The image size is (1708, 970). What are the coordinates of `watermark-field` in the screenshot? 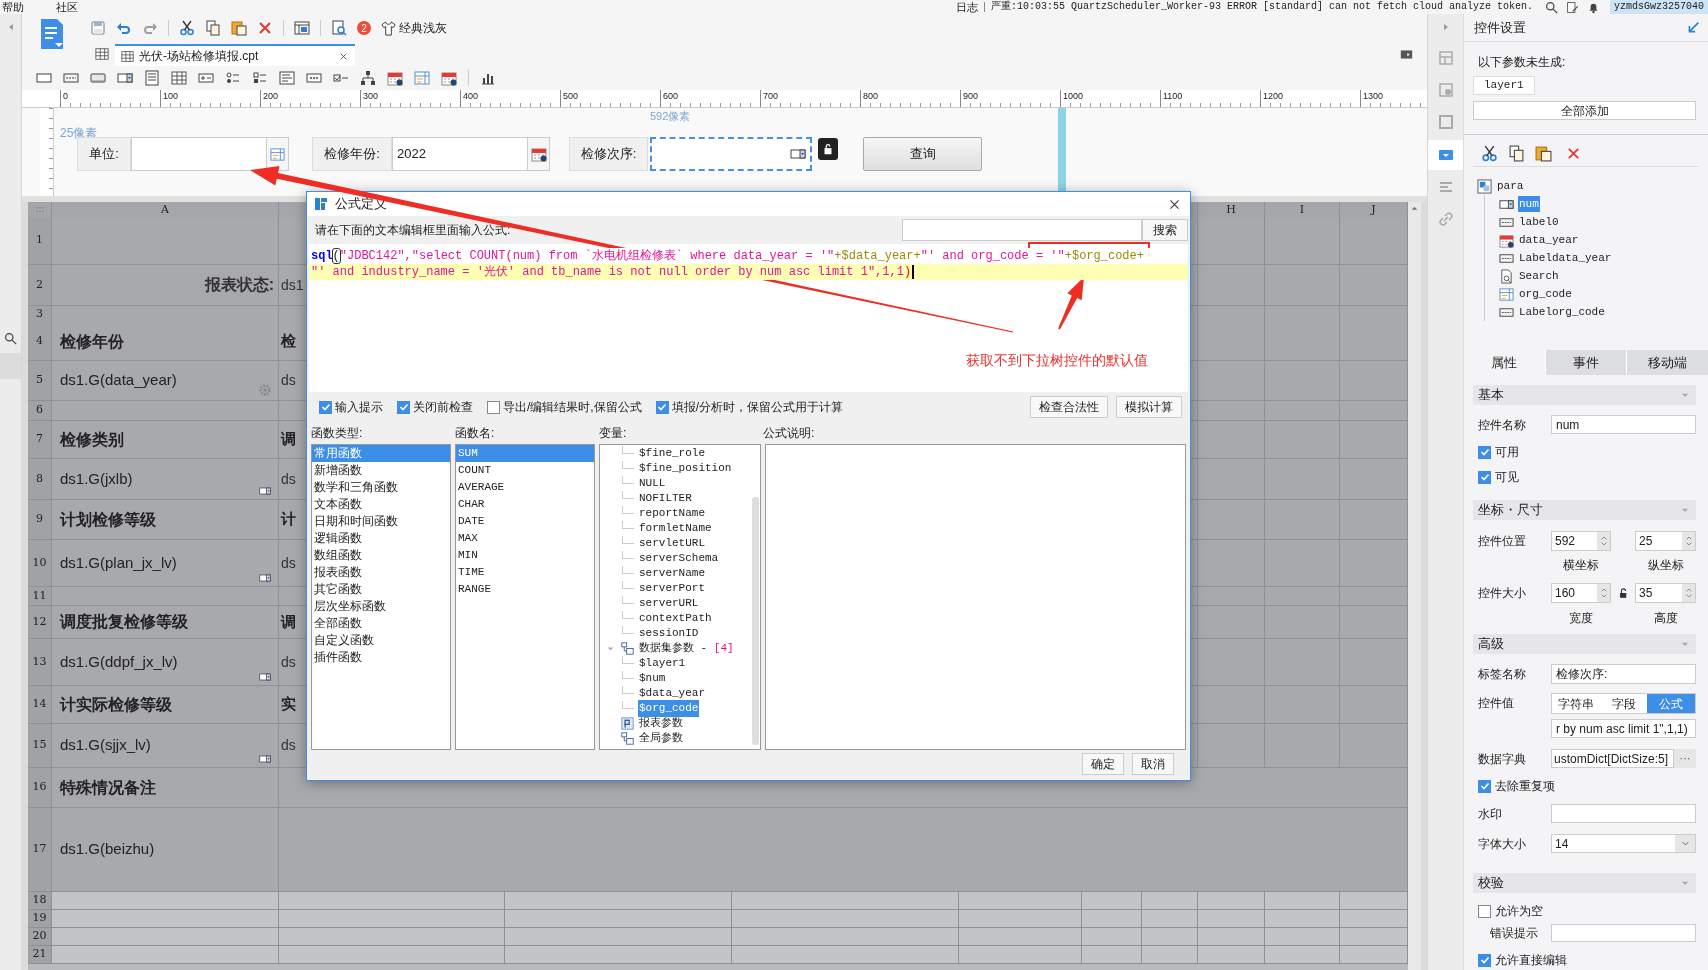 It's located at (1623, 813).